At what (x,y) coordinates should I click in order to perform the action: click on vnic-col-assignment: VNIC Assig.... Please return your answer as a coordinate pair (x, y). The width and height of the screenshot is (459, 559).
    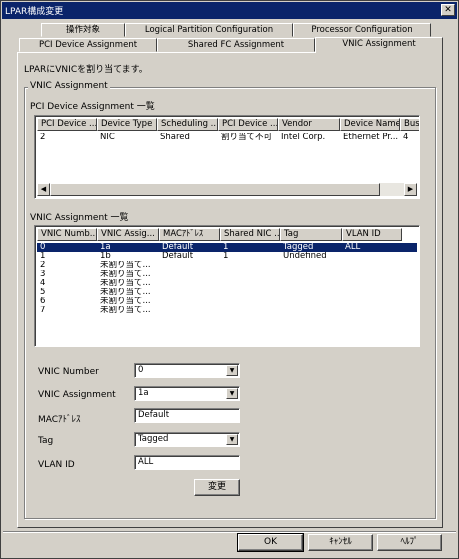
    Looking at the image, I should click on (128, 234).